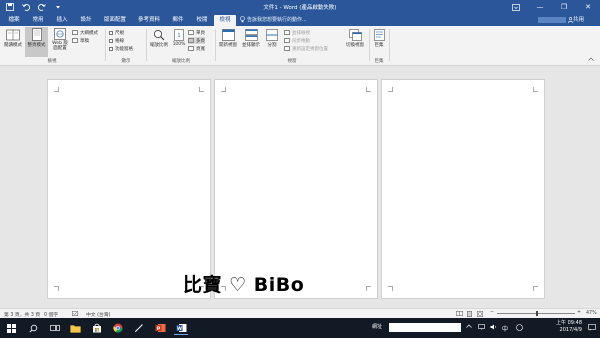 The height and width of the screenshot is (338, 600). What do you see at coordinates (160, 328) in the screenshot?
I see `powerpoint-icon: P` at bounding box center [160, 328].